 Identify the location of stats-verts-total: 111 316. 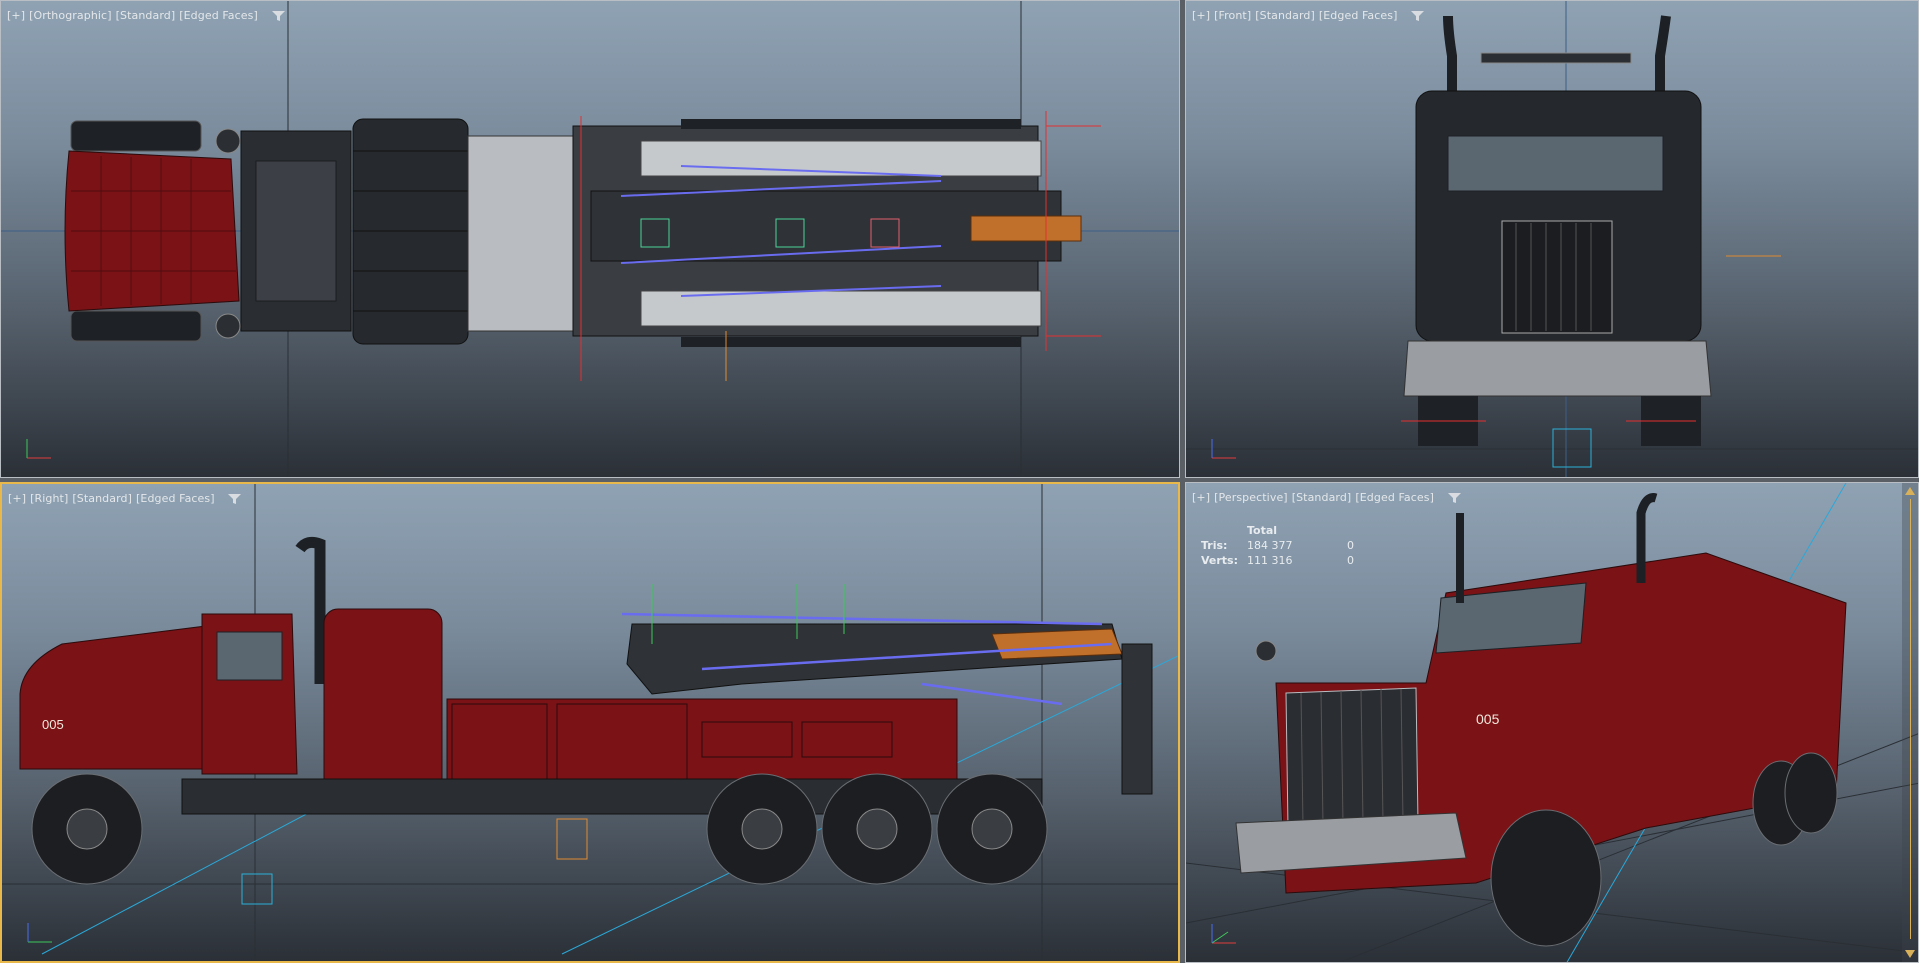
(1270, 560).